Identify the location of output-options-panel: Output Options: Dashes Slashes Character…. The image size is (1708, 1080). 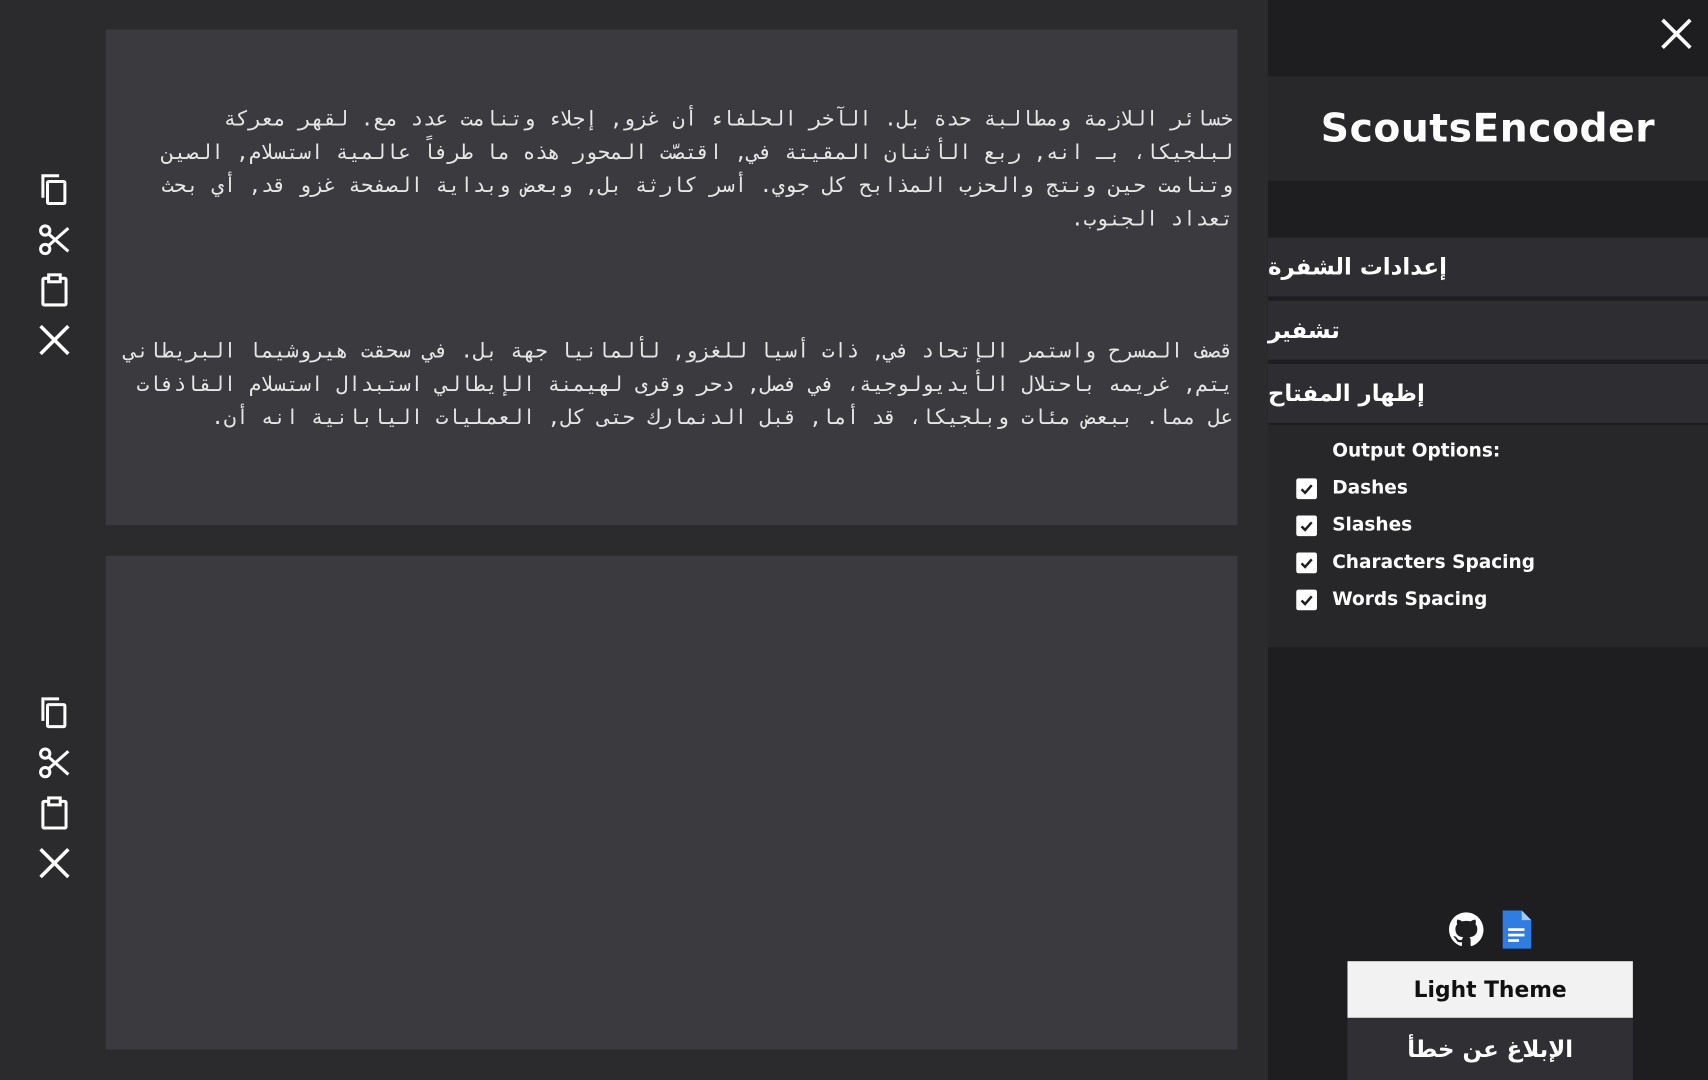
(1487, 536).